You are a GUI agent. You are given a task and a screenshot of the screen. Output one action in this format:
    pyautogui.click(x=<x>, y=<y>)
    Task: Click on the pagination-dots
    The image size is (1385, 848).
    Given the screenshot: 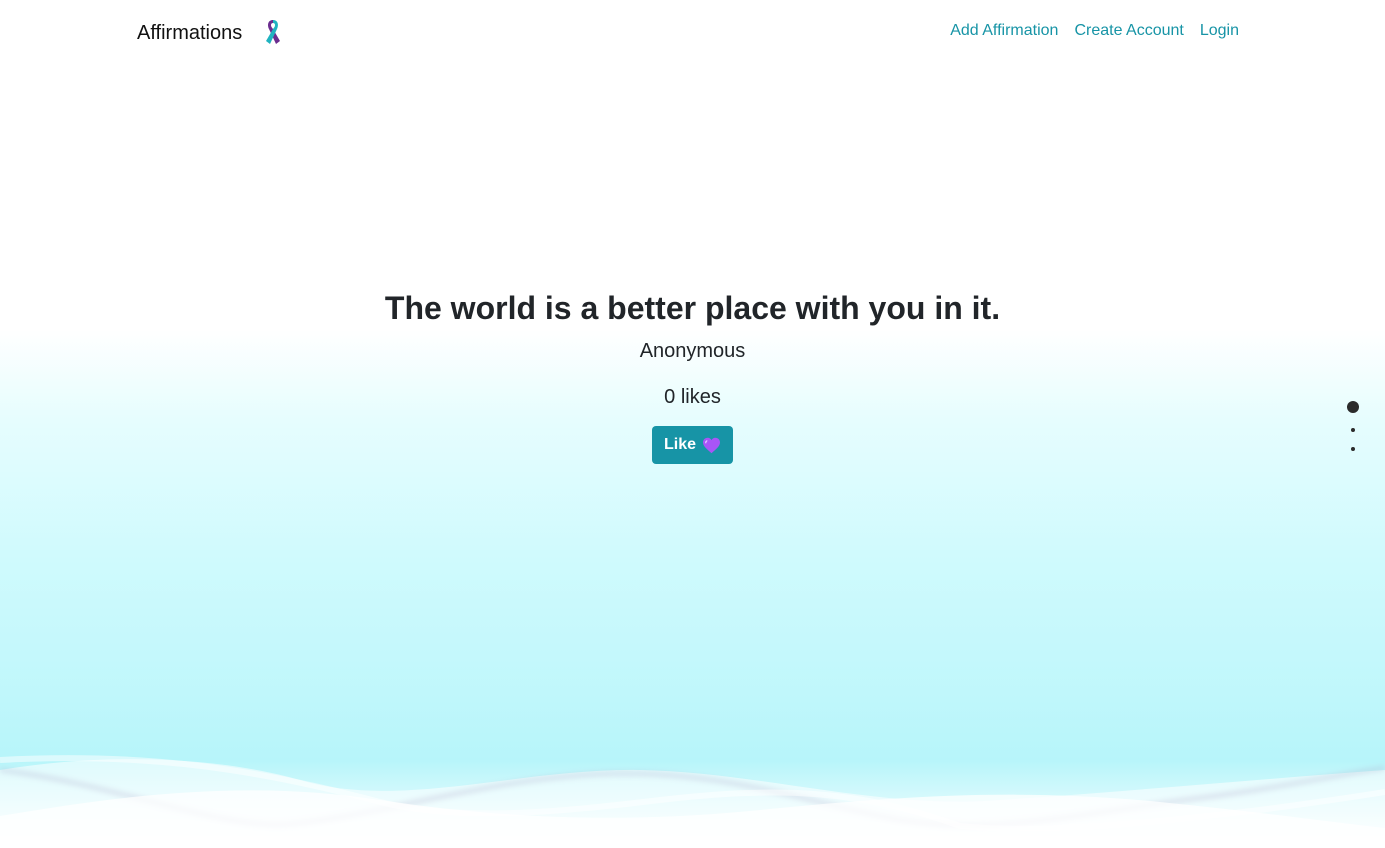 What is the action you would take?
    pyautogui.click(x=1353, y=426)
    